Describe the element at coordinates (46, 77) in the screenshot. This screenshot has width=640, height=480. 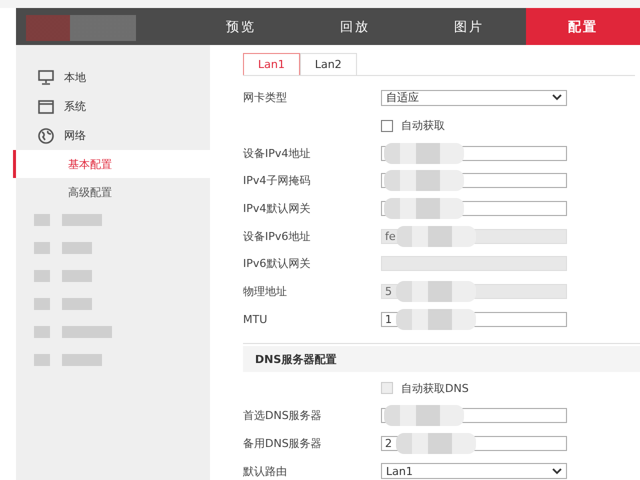
I see `monitor-icon` at that location.